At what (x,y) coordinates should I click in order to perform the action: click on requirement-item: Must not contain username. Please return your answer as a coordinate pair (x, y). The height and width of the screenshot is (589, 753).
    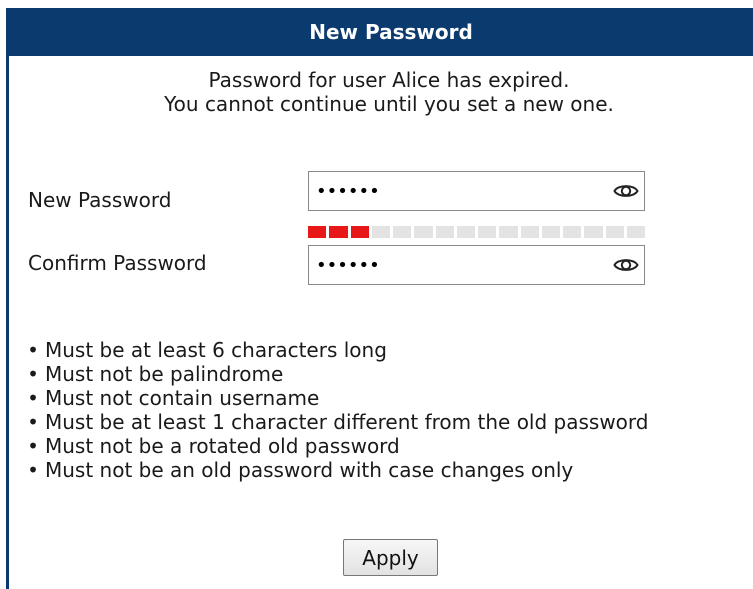
    Looking at the image, I should click on (338, 398).